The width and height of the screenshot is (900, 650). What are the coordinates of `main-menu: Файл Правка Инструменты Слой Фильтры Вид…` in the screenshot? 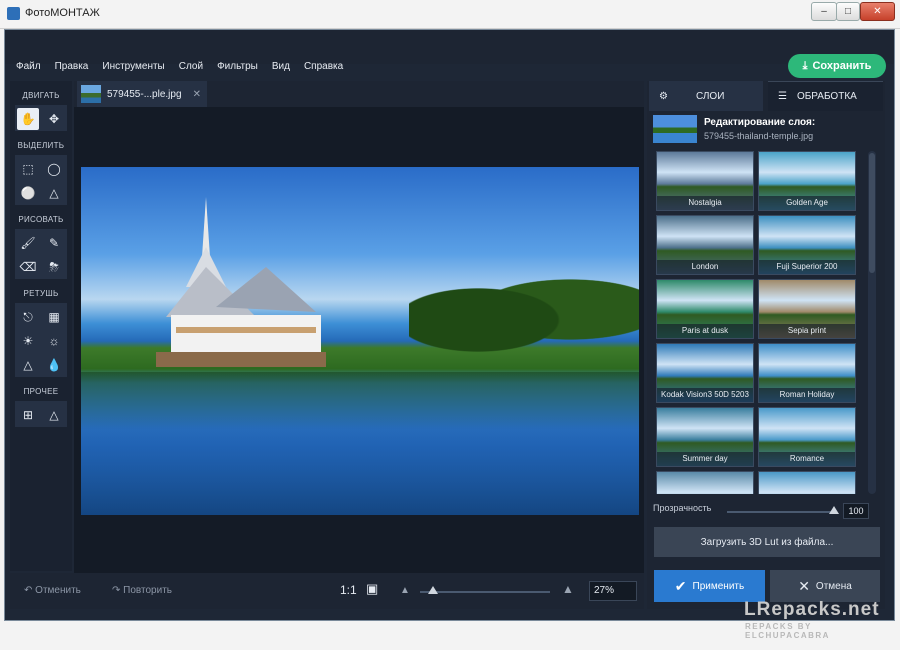 It's located at (179, 66).